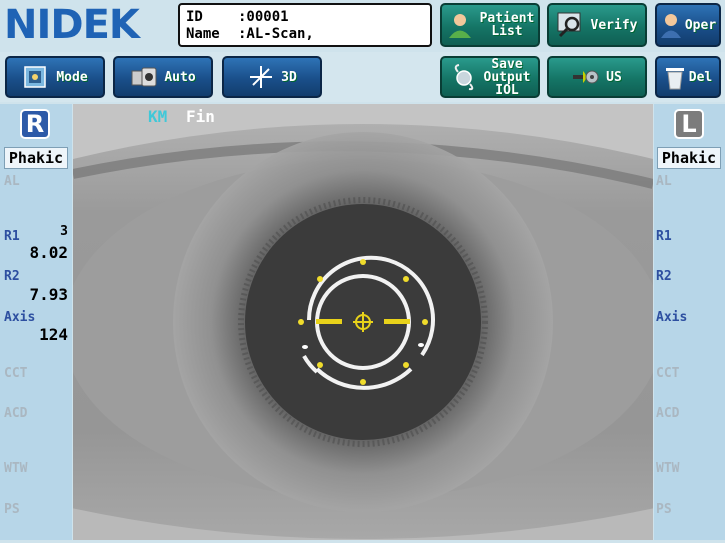 This screenshot has height=543, width=725. What do you see at coordinates (507, 90) in the screenshot?
I see `save-output-line3: IOL` at bounding box center [507, 90].